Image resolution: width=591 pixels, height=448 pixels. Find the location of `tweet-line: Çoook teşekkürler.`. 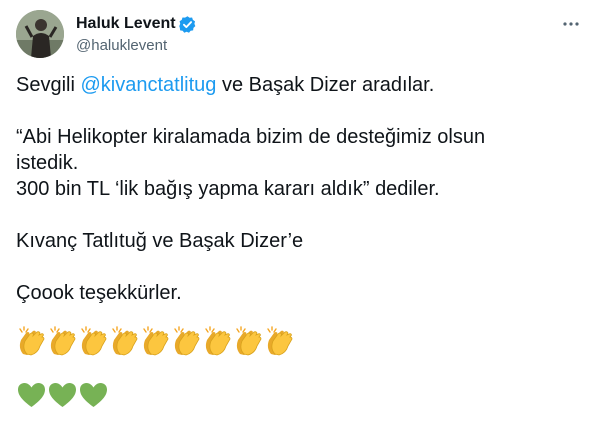

tweet-line: Çoook teşekkürler. is located at coordinates (99, 293).